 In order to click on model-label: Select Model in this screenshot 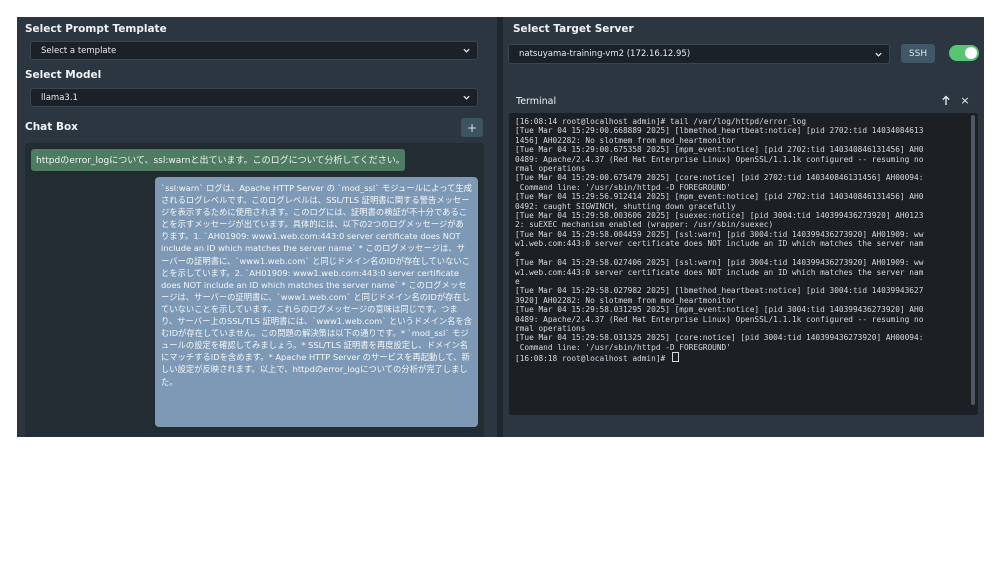, I will do `click(63, 75)`.